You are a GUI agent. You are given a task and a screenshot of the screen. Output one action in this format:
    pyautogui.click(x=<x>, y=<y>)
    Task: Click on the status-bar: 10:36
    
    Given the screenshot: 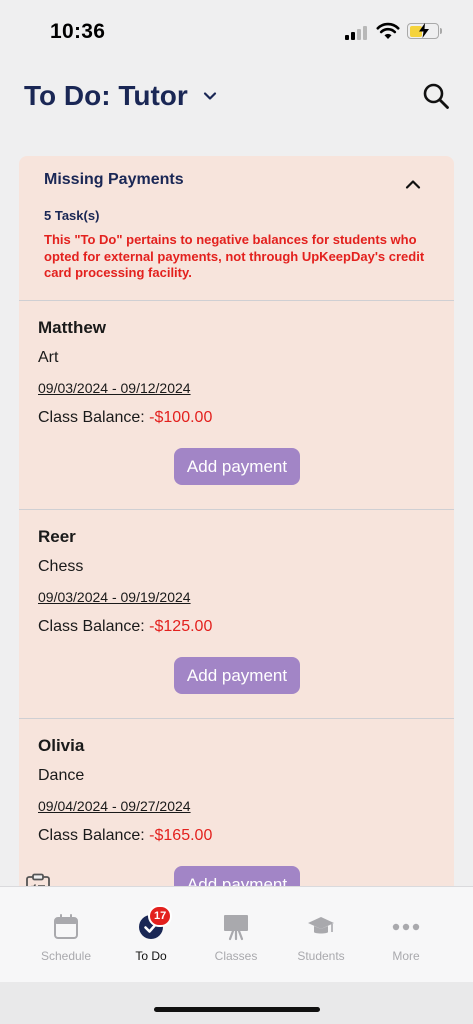 What is the action you would take?
    pyautogui.click(x=236, y=30)
    